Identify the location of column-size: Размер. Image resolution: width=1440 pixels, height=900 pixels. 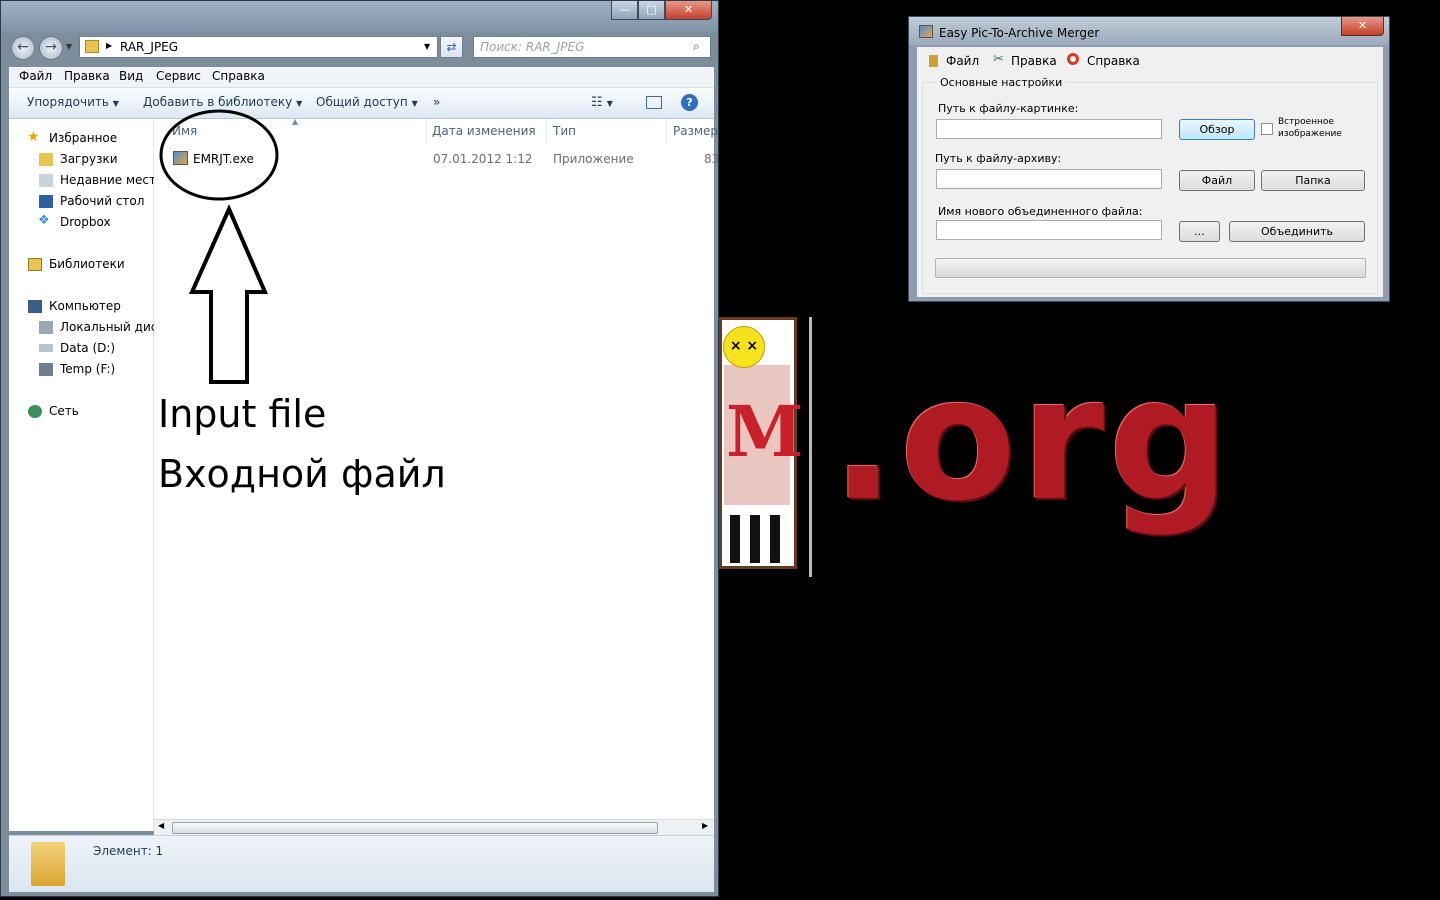
(695, 131).